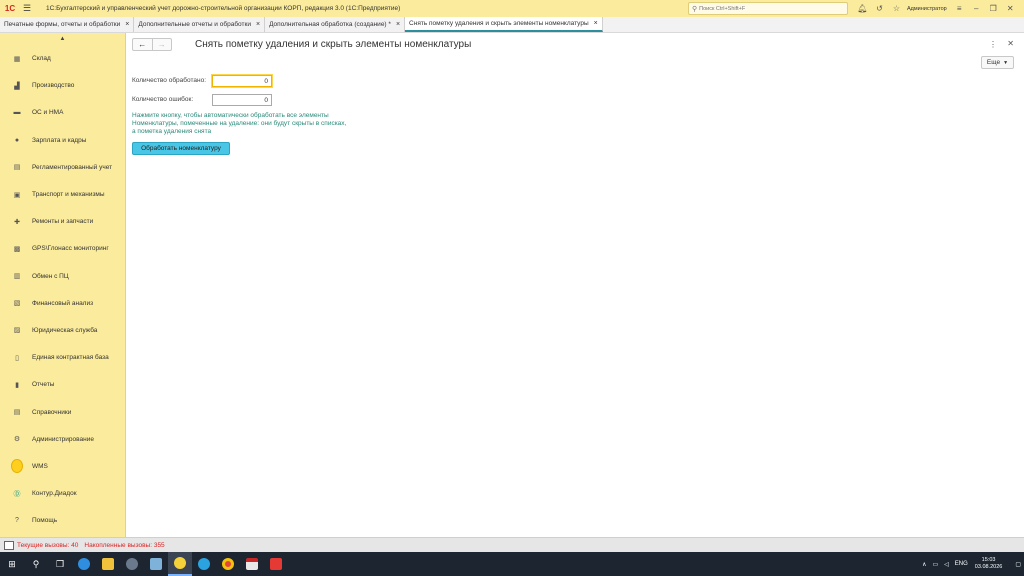 The height and width of the screenshot is (576, 1024). Describe the element at coordinates (252, 564) in the screenshot. I see `pdf-reader-icon` at that location.